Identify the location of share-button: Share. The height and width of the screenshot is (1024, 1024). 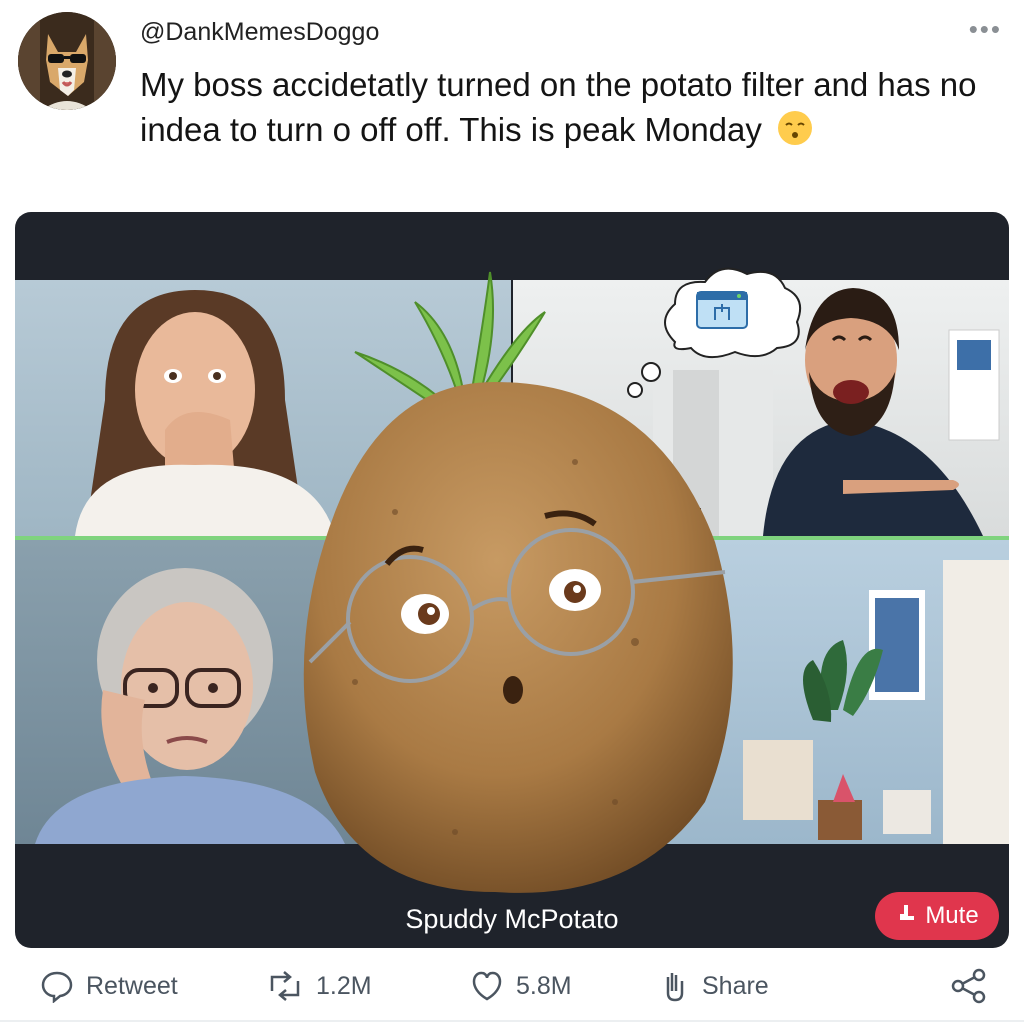
(714, 986).